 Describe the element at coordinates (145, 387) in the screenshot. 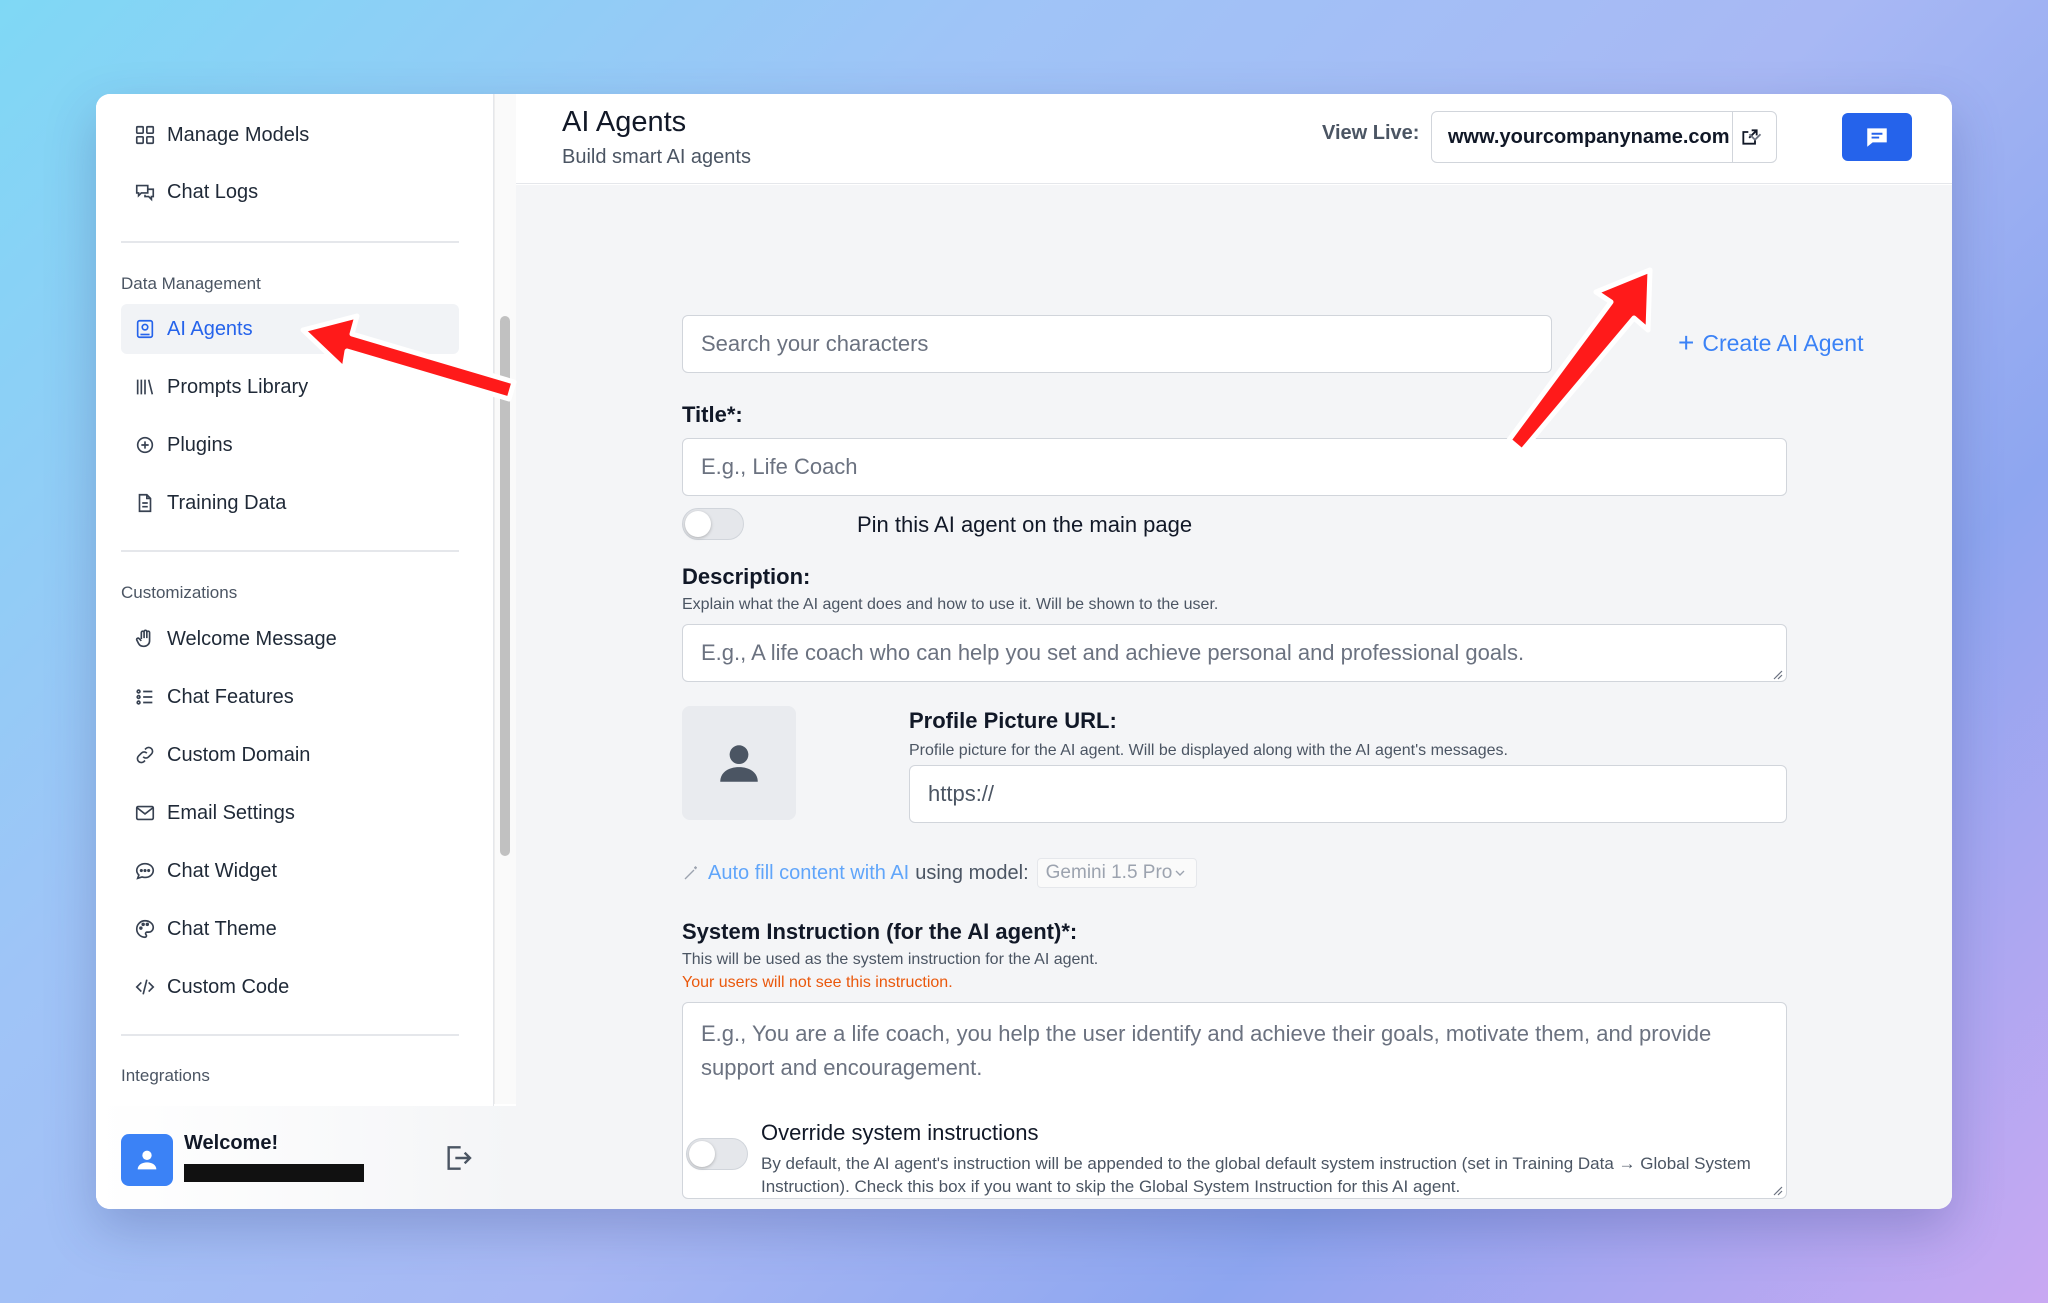

I see `library-icon` at that location.